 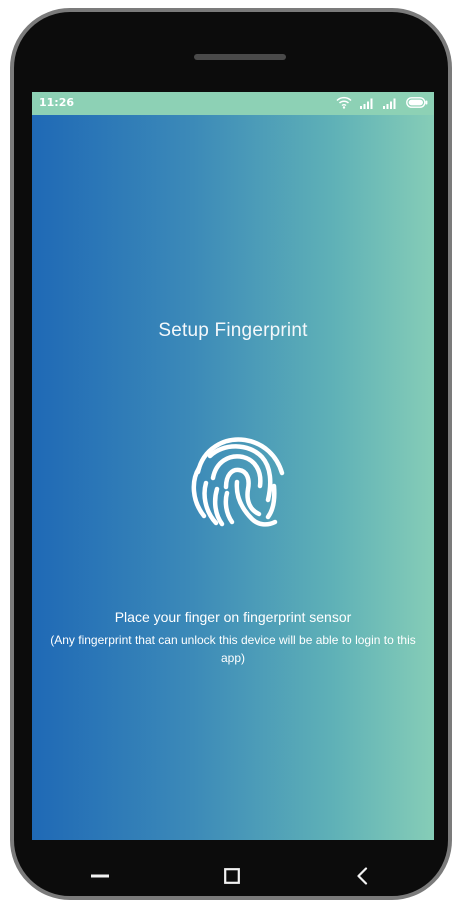 What do you see at coordinates (240, 57) in the screenshot?
I see `speaker-grill` at bounding box center [240, 57].